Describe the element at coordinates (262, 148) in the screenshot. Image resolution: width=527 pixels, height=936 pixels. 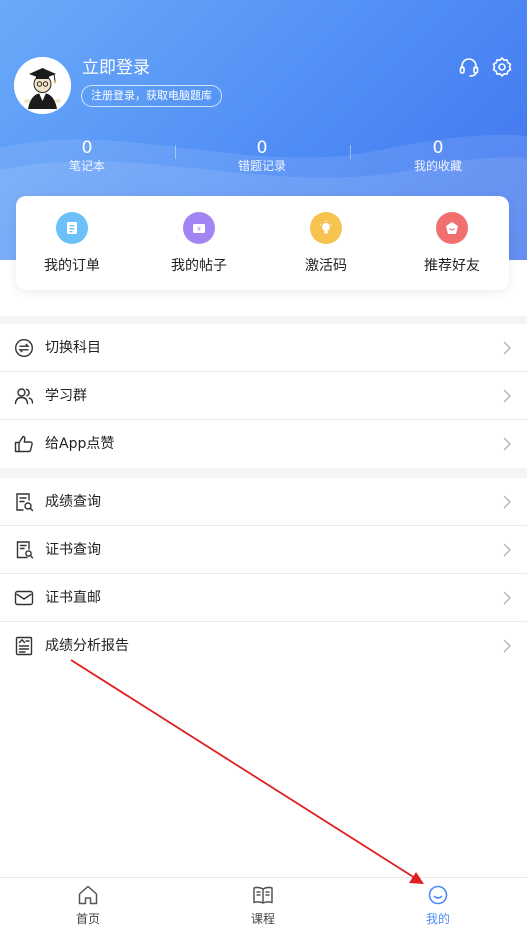
I see `stat-wrong-questions-count: 0` at that location.